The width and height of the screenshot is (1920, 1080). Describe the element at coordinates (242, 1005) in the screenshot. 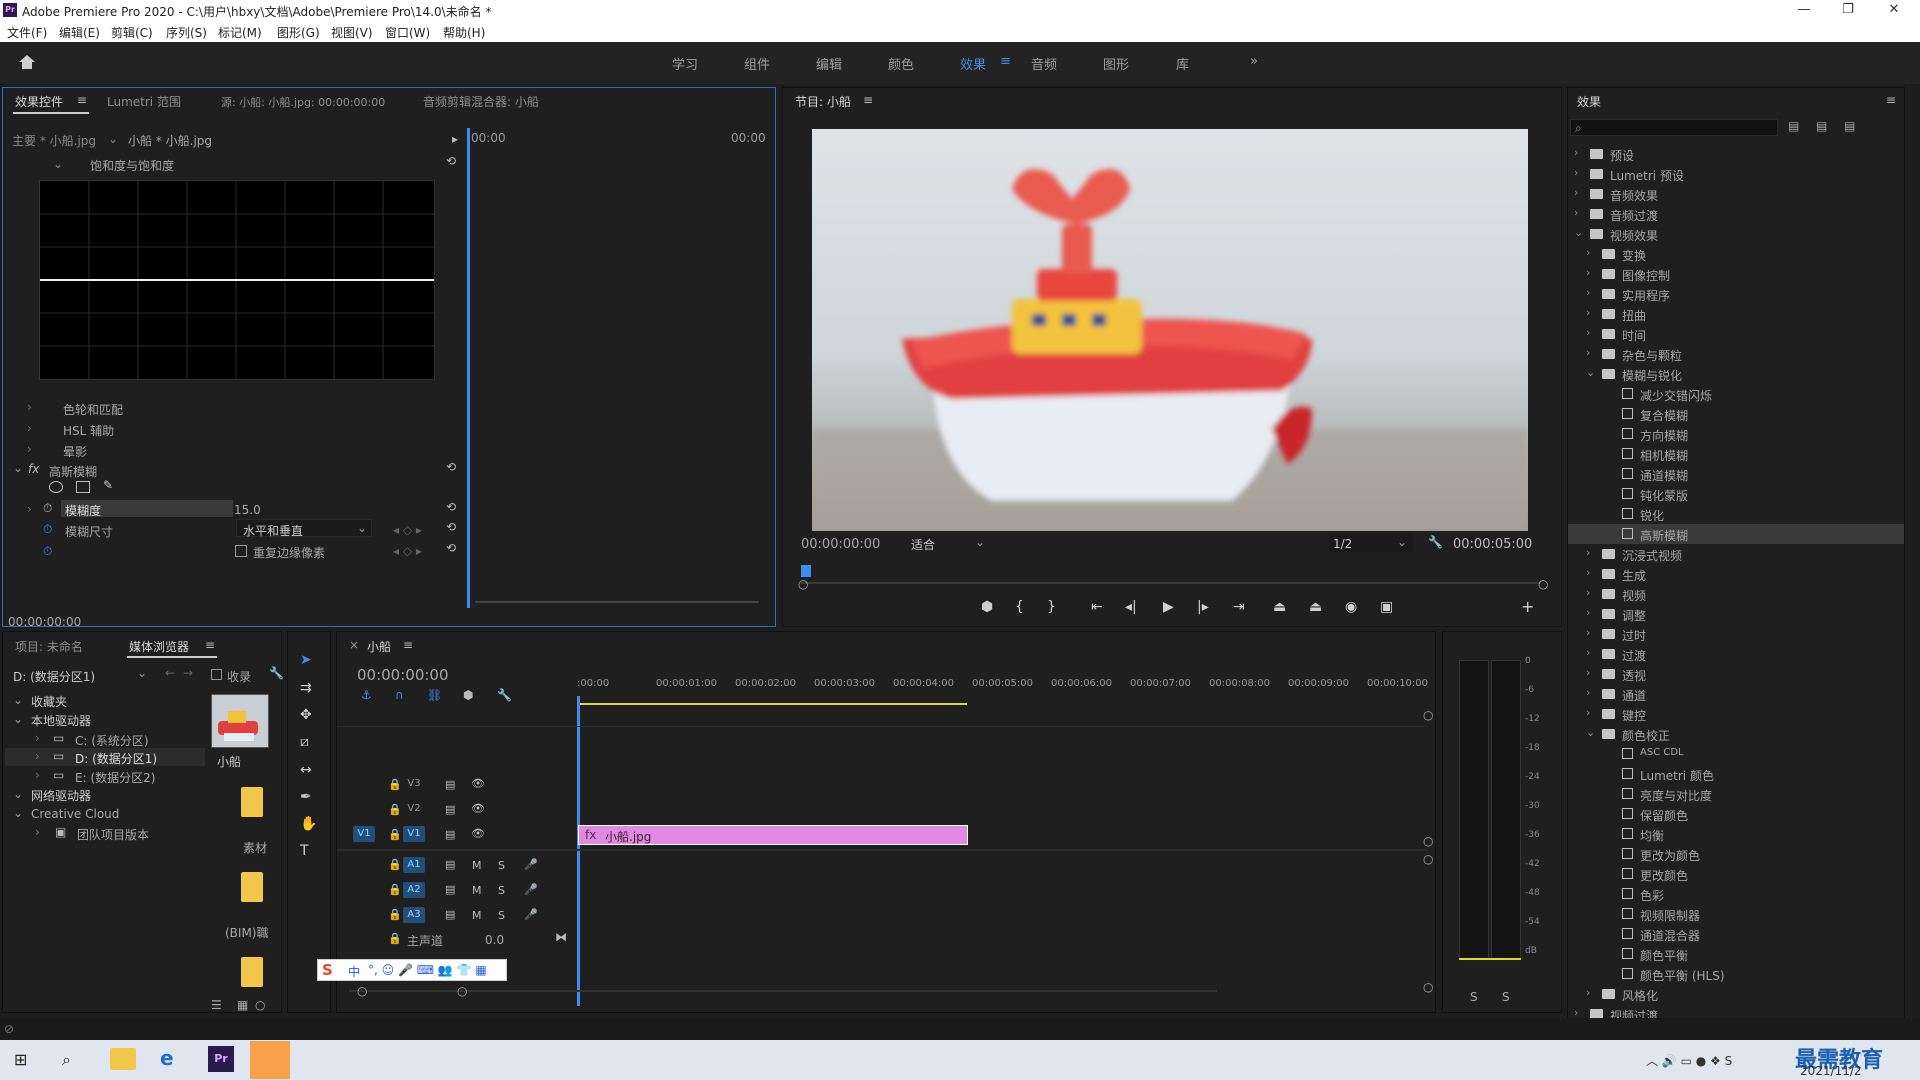

I see `icon-view-icon: ▦` at that location.